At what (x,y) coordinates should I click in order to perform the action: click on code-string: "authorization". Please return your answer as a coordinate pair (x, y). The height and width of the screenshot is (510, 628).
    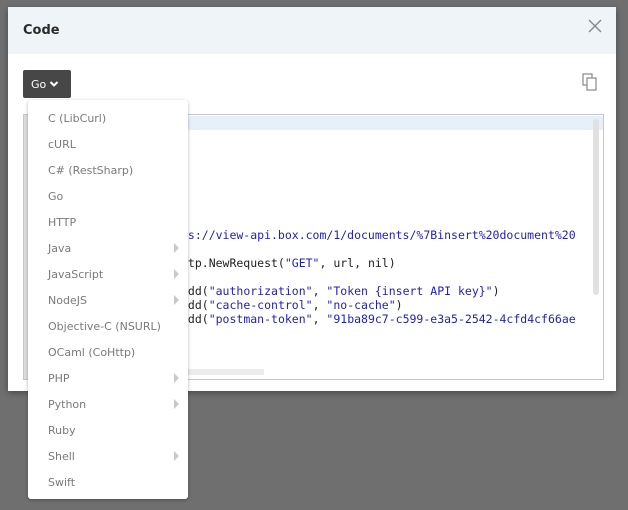
    Looking at the image, I should click on (260, 291).